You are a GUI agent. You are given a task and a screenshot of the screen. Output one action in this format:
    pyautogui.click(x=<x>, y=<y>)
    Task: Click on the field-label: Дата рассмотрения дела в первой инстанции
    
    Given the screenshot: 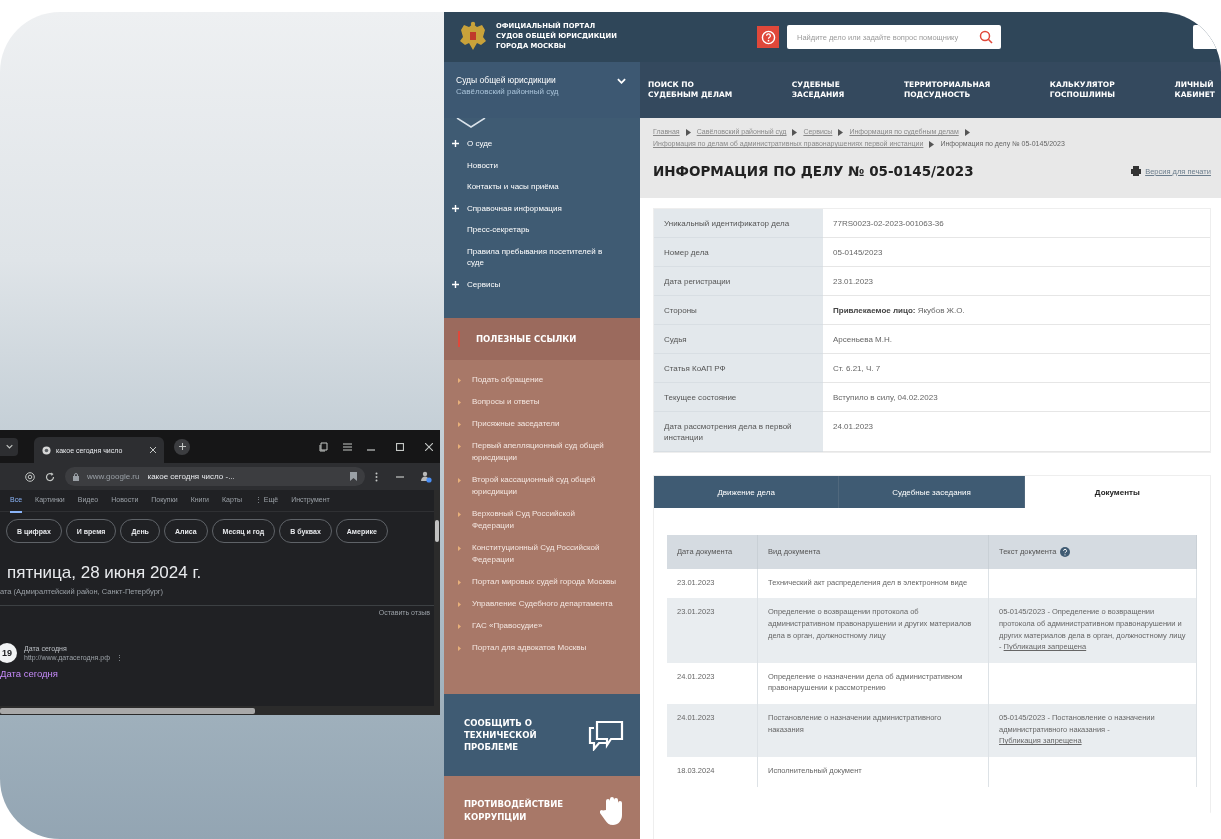 What is the action you would take?
    pyautogui.click(x=738, y=432)
    